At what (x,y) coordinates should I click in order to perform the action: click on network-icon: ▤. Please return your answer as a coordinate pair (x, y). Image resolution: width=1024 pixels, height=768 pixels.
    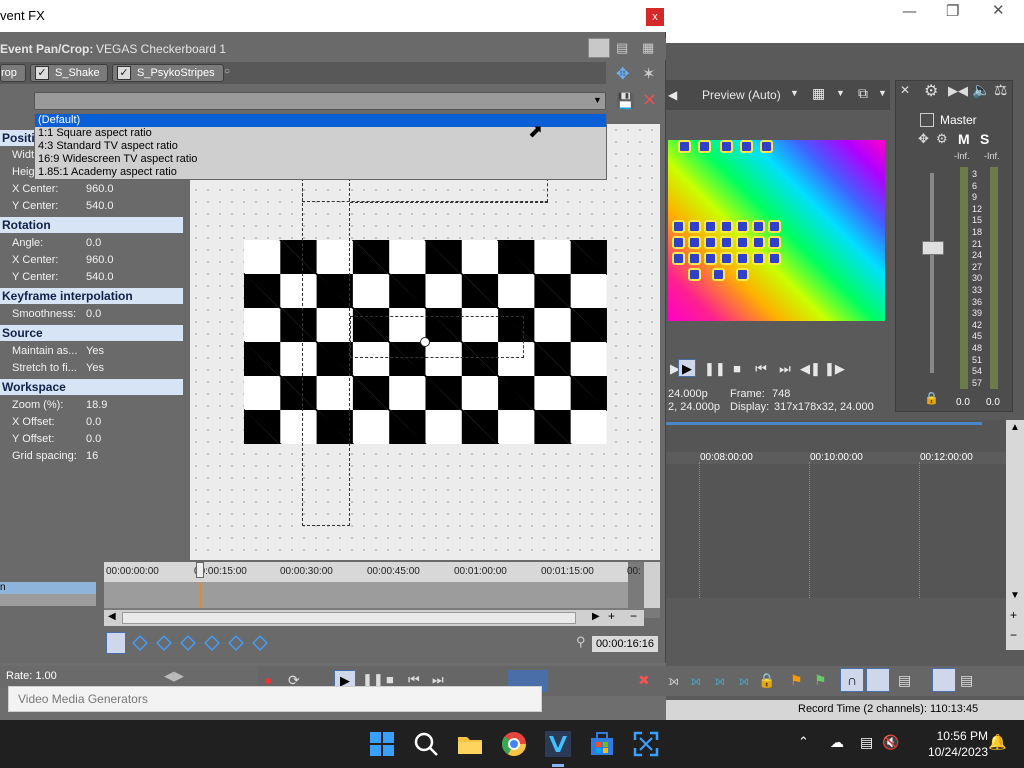
    Looking at the image, I should click on (866, 742).